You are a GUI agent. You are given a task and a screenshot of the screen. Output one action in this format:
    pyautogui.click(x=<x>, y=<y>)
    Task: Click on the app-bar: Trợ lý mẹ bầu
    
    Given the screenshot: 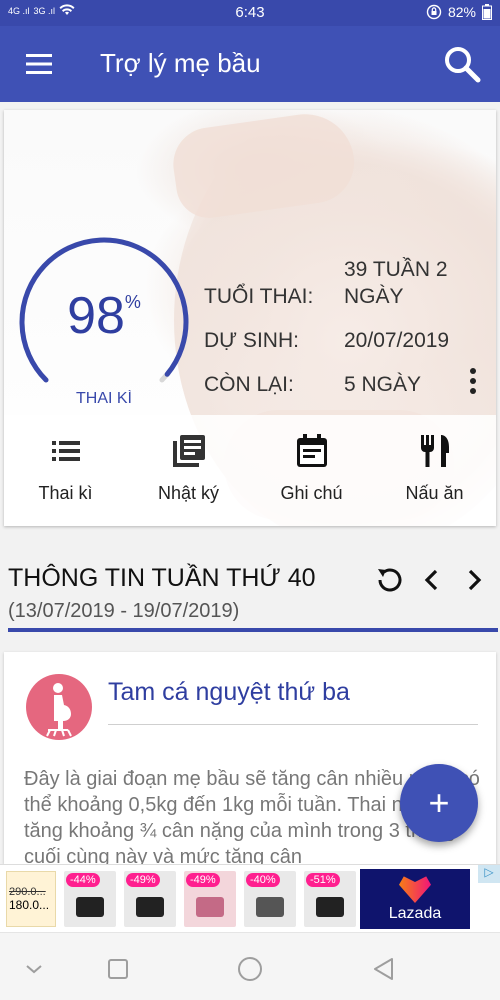 What is the action you would take?
    pyautogui.click(x=250, y=64)
    